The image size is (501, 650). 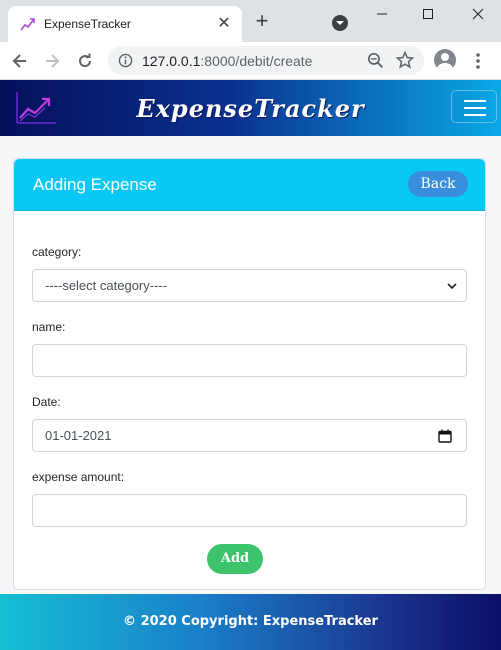 What do you see at coordinates (250, 21) in the screenshot?
I see `browser-tabstrip: ExpenseTracker ✕ +` at bounding box center [250, 21].